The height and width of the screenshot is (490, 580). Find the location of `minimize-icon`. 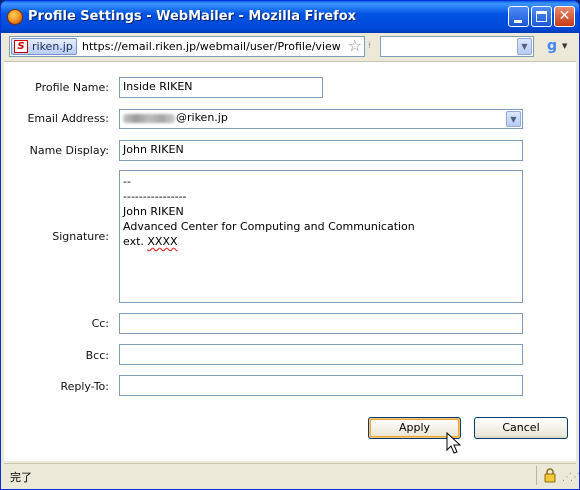

minimize-icon is located at coordinates (518, 21).